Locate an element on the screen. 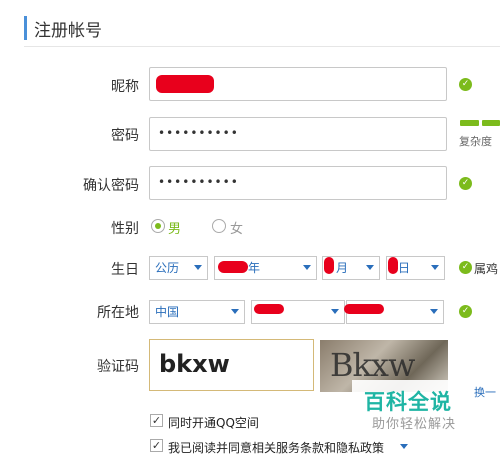 The image size is (500, 460). agree-chevron-icon is located at coordinates (404, 446).